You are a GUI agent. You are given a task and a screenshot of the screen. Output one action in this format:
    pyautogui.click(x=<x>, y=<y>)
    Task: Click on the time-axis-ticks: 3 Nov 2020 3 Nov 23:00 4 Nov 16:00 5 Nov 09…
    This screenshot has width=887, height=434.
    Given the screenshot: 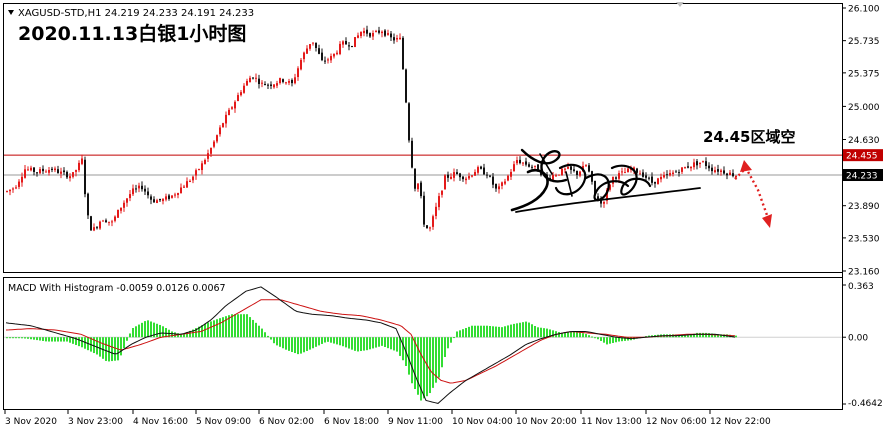 What is the action you would take?
    pyautogui.click(x=387, y=418)
    